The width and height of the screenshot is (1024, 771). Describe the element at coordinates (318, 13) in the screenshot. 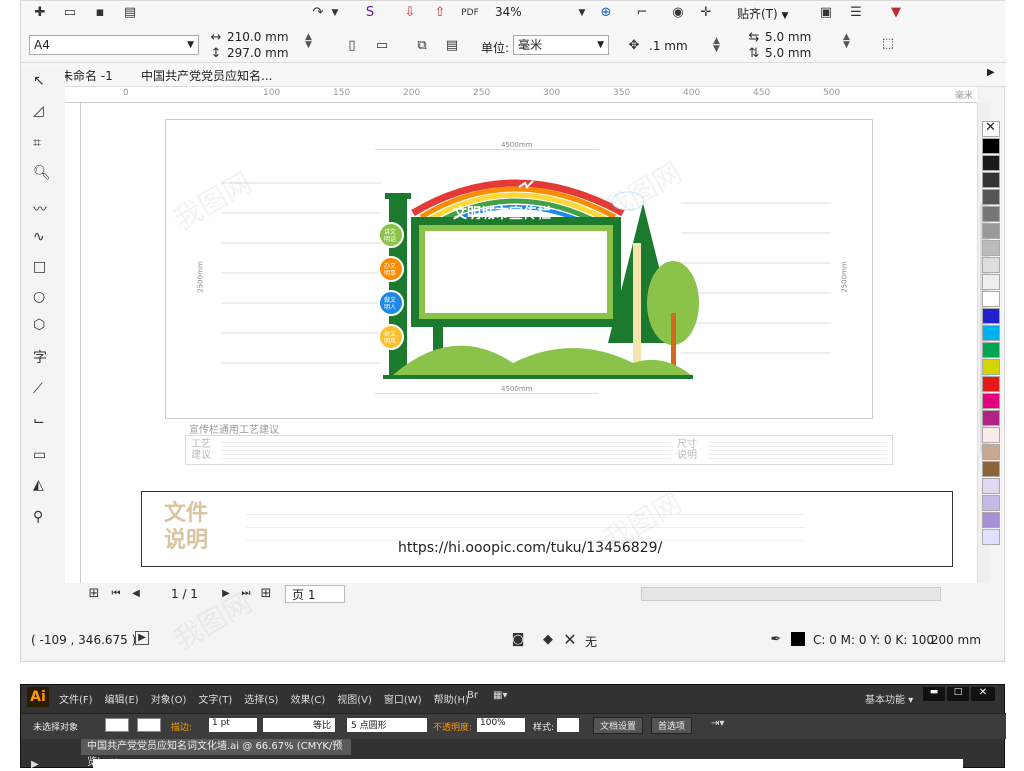

I see `redo-icon: ↷` at that location.